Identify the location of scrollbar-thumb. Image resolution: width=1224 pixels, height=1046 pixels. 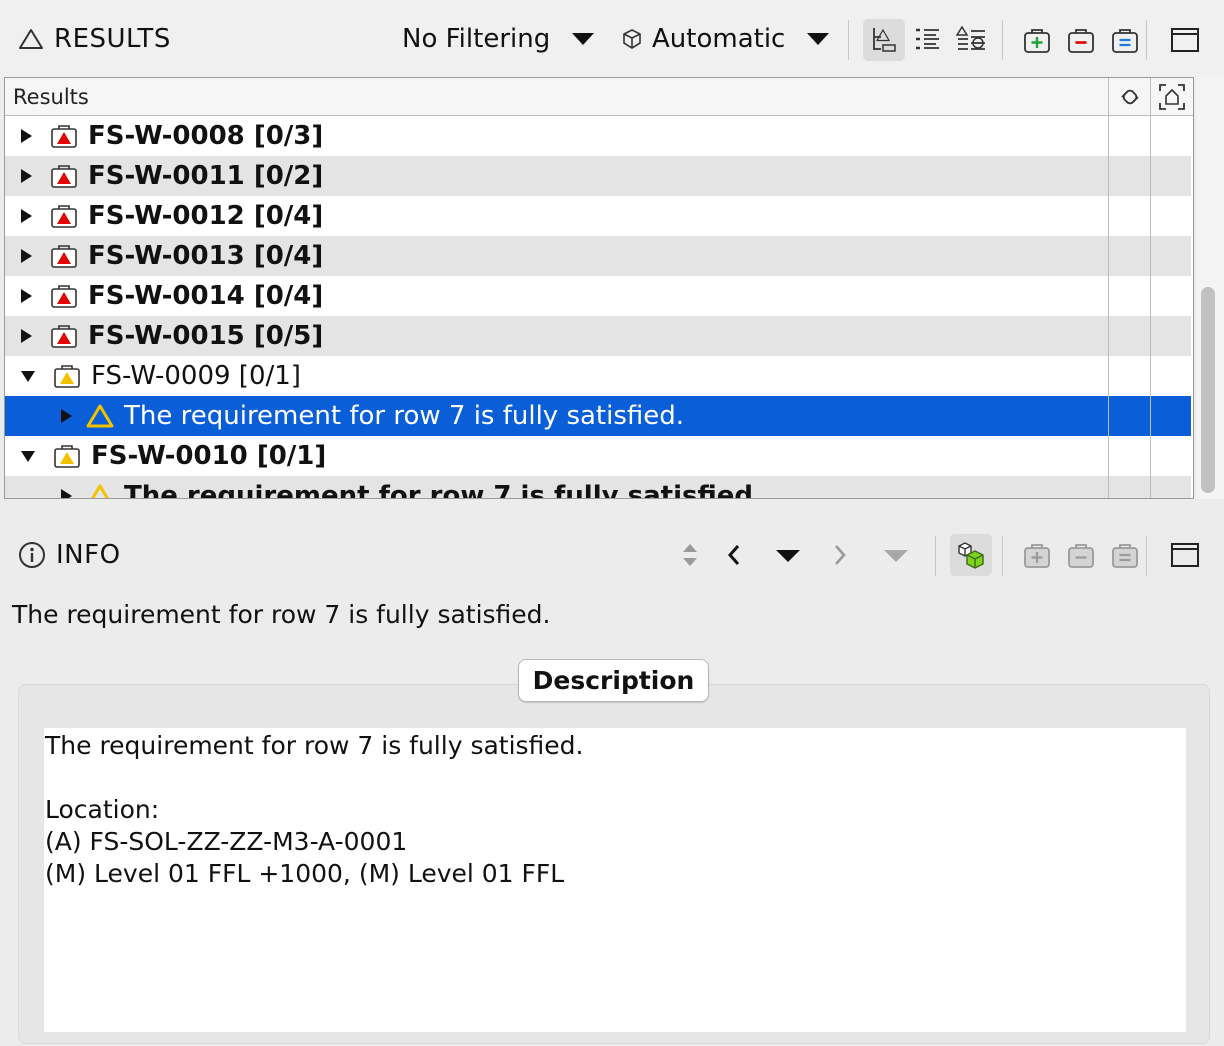
(1208, 390).